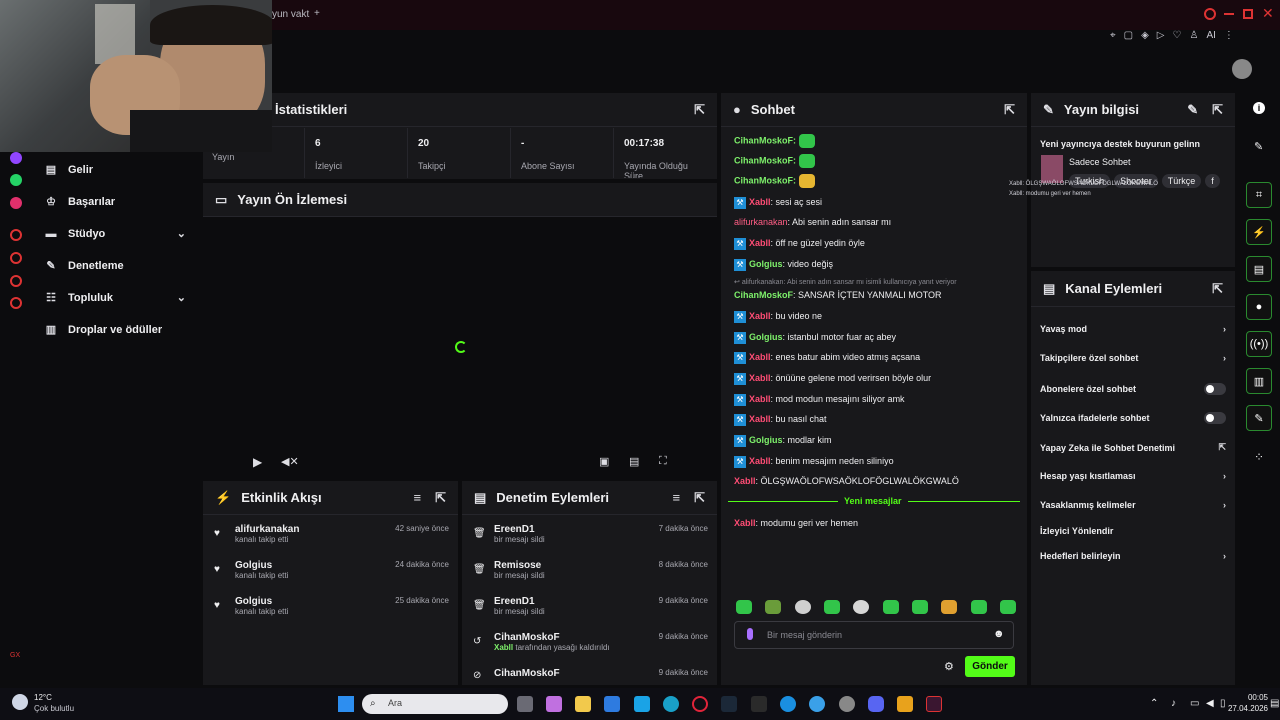 Image resolution: width=1280 pixels, height=720 pixels. Describe the element at coordinates (612, 704) in the screenshot. I see `outlook-icon` at that location.